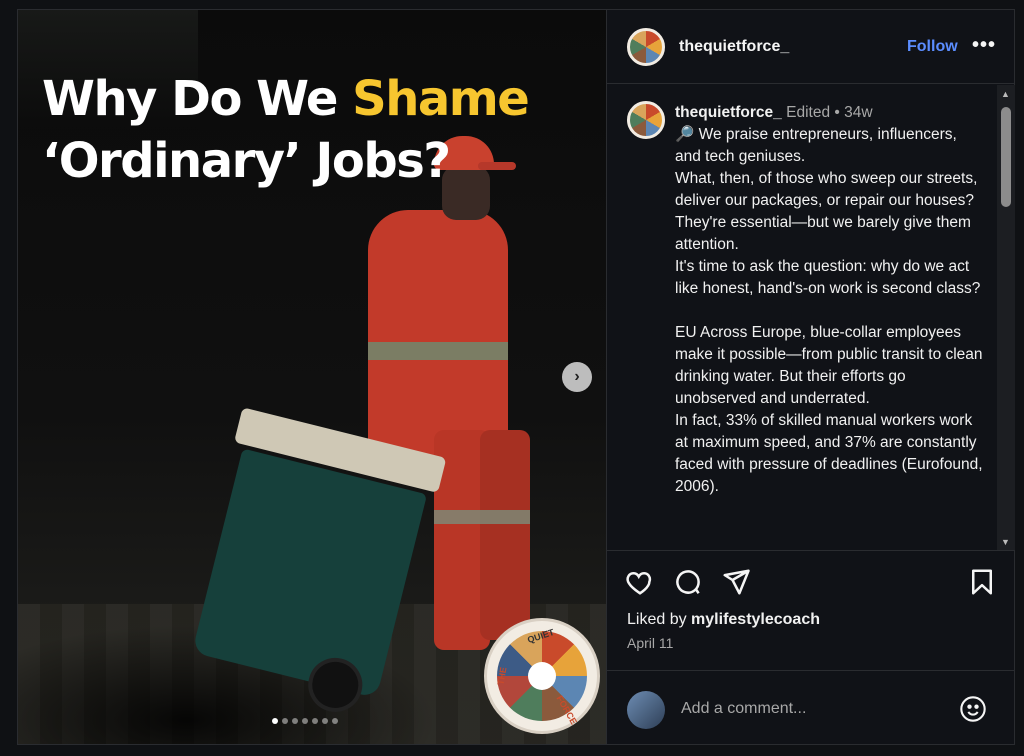 This screenshot has width=1024, height=756. I want to click on scroll-thumb, so click(1006, 157).